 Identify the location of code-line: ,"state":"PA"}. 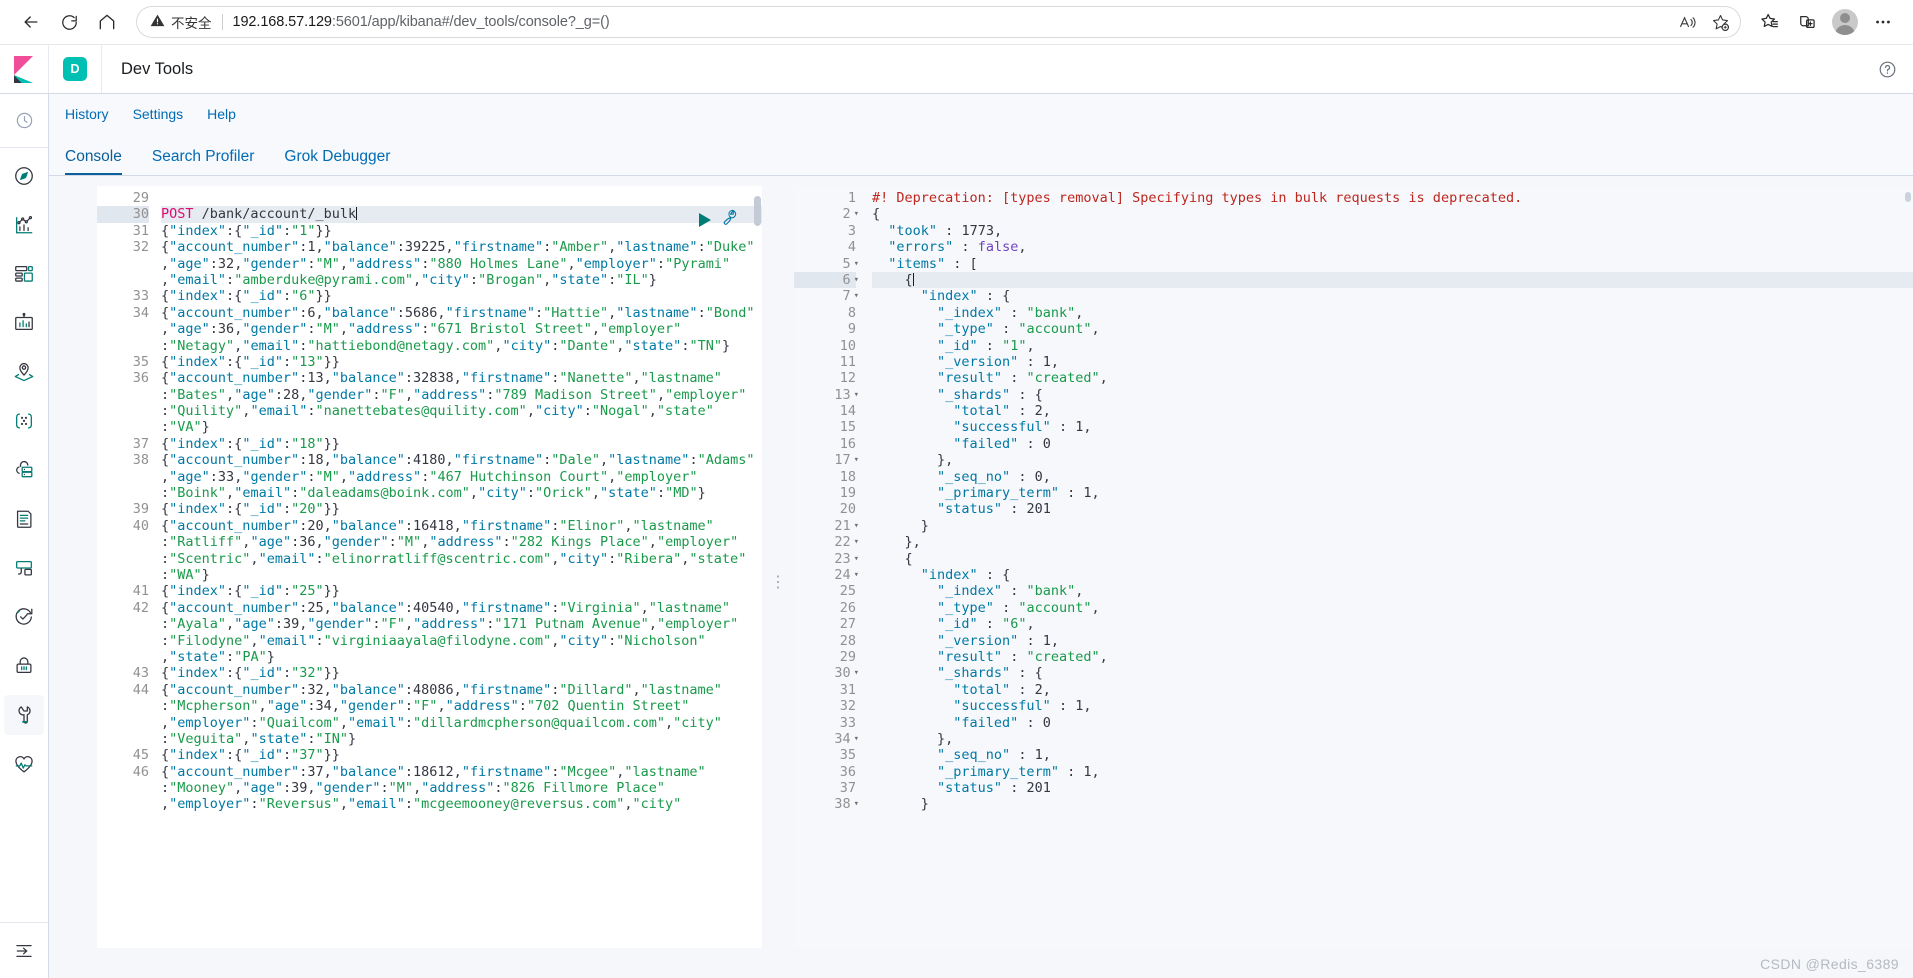
(461, 657).